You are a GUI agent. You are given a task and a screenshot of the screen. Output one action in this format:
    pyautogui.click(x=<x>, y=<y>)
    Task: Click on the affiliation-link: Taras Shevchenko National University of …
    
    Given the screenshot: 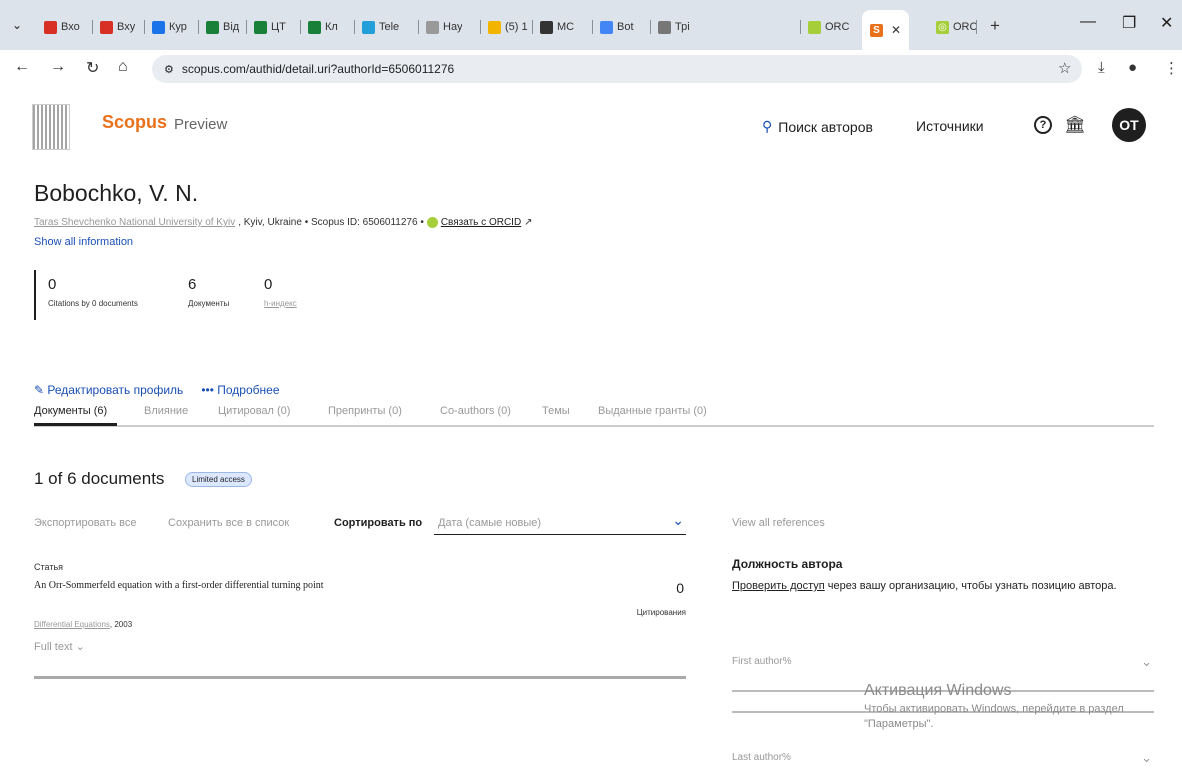 What is the action you would take?
    pyautogui.click(x=134, y=222)
    